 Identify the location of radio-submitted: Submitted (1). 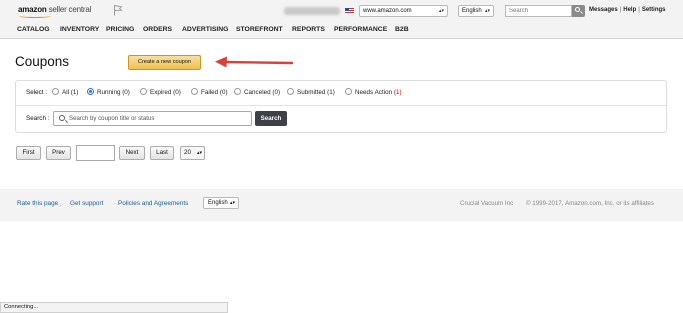
(311, 92).